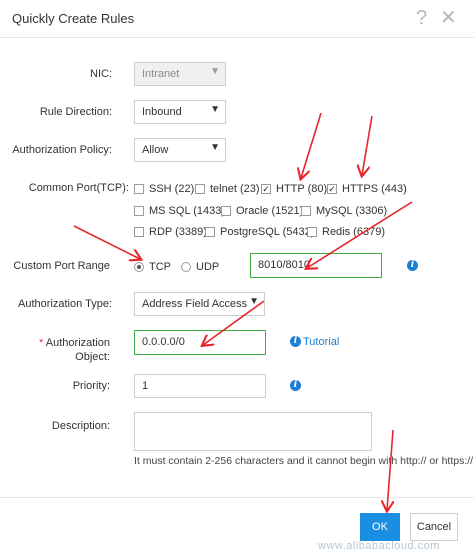  I want to click on checkbox-label: Redis (6379), so click(353, 232).